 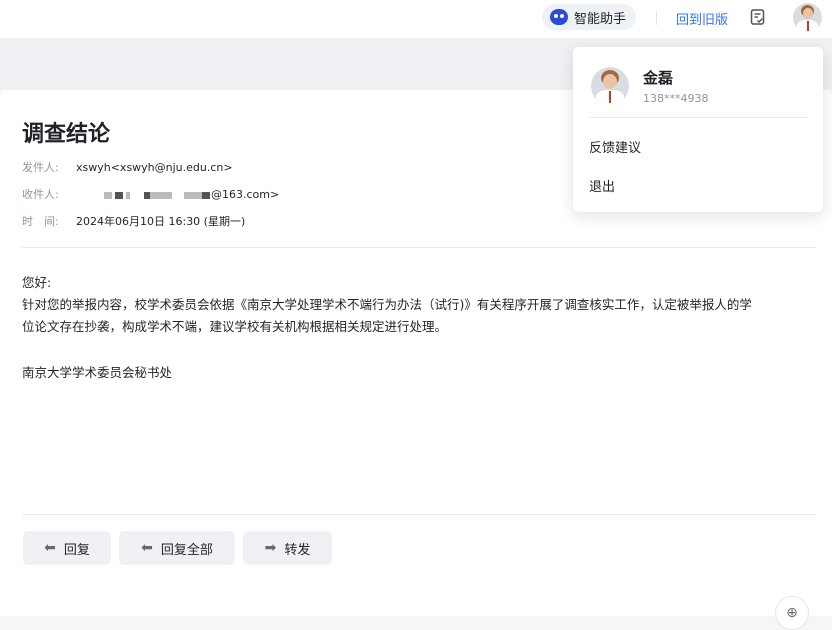 What do you see at coordinates (97, 372) in the screenshot?
I see `mail-signature: 南京大学学术委员会秘书处` at bounding box center [97, 372].